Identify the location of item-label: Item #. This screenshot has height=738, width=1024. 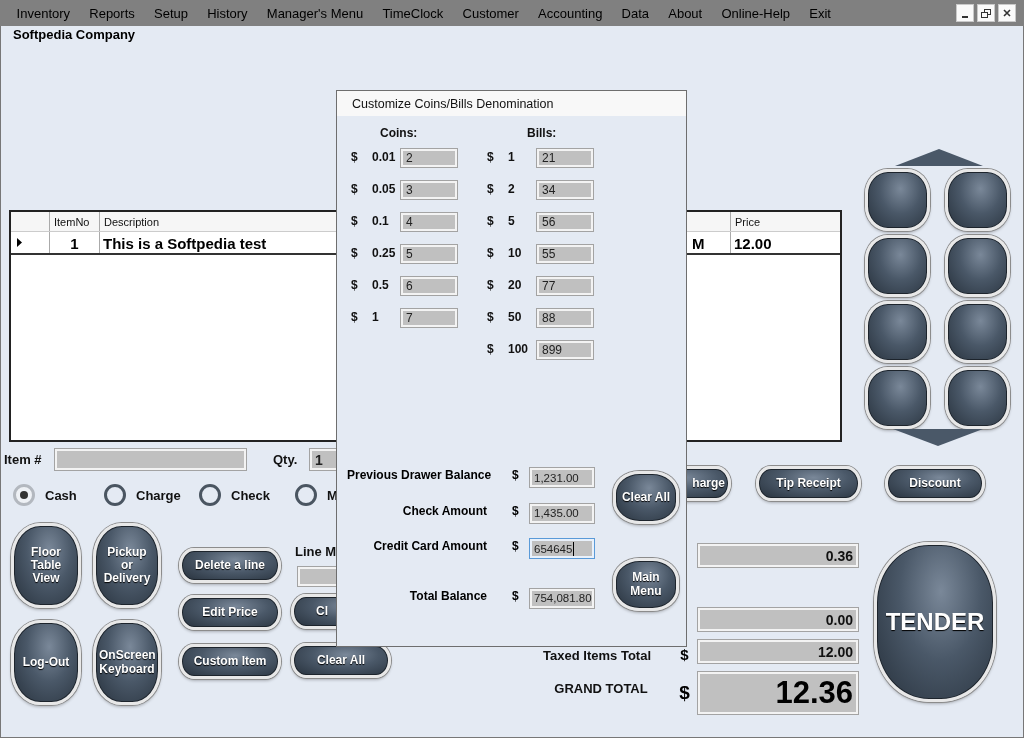
(23, 459).